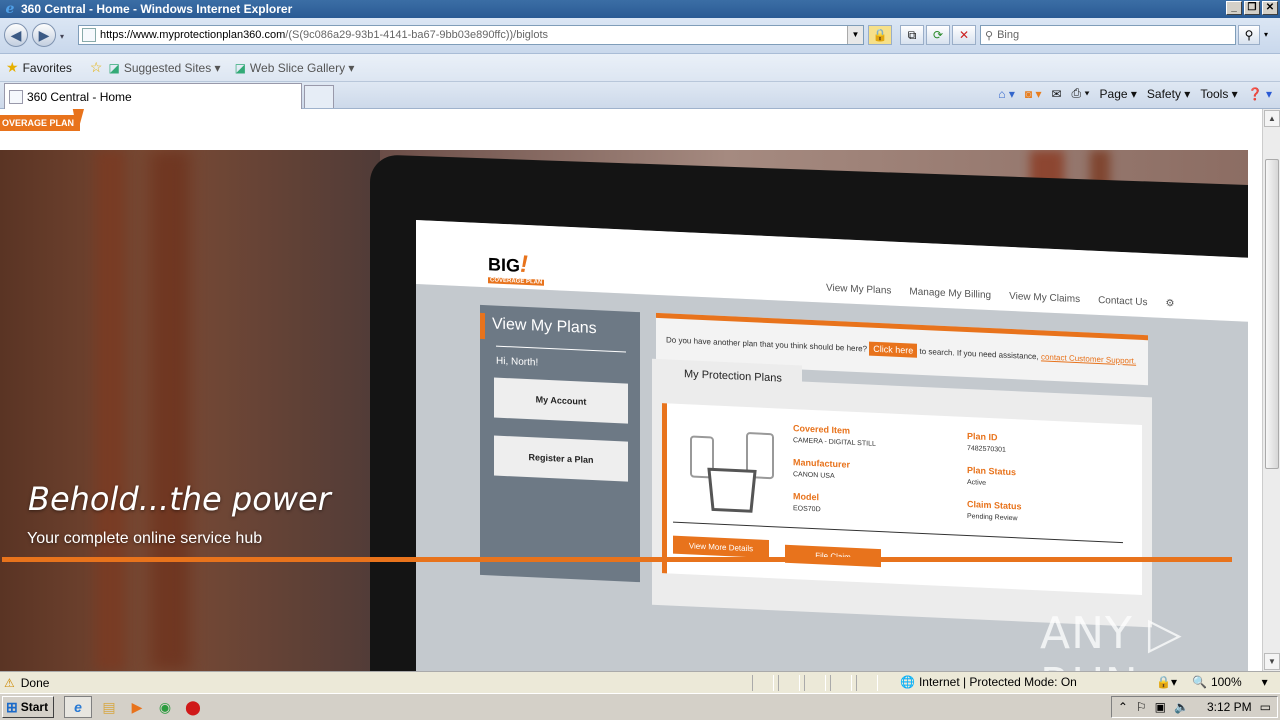 This screenshot has height=720, width=1280. I want to click on volume-icon: 🔈, so click(1181, 707).